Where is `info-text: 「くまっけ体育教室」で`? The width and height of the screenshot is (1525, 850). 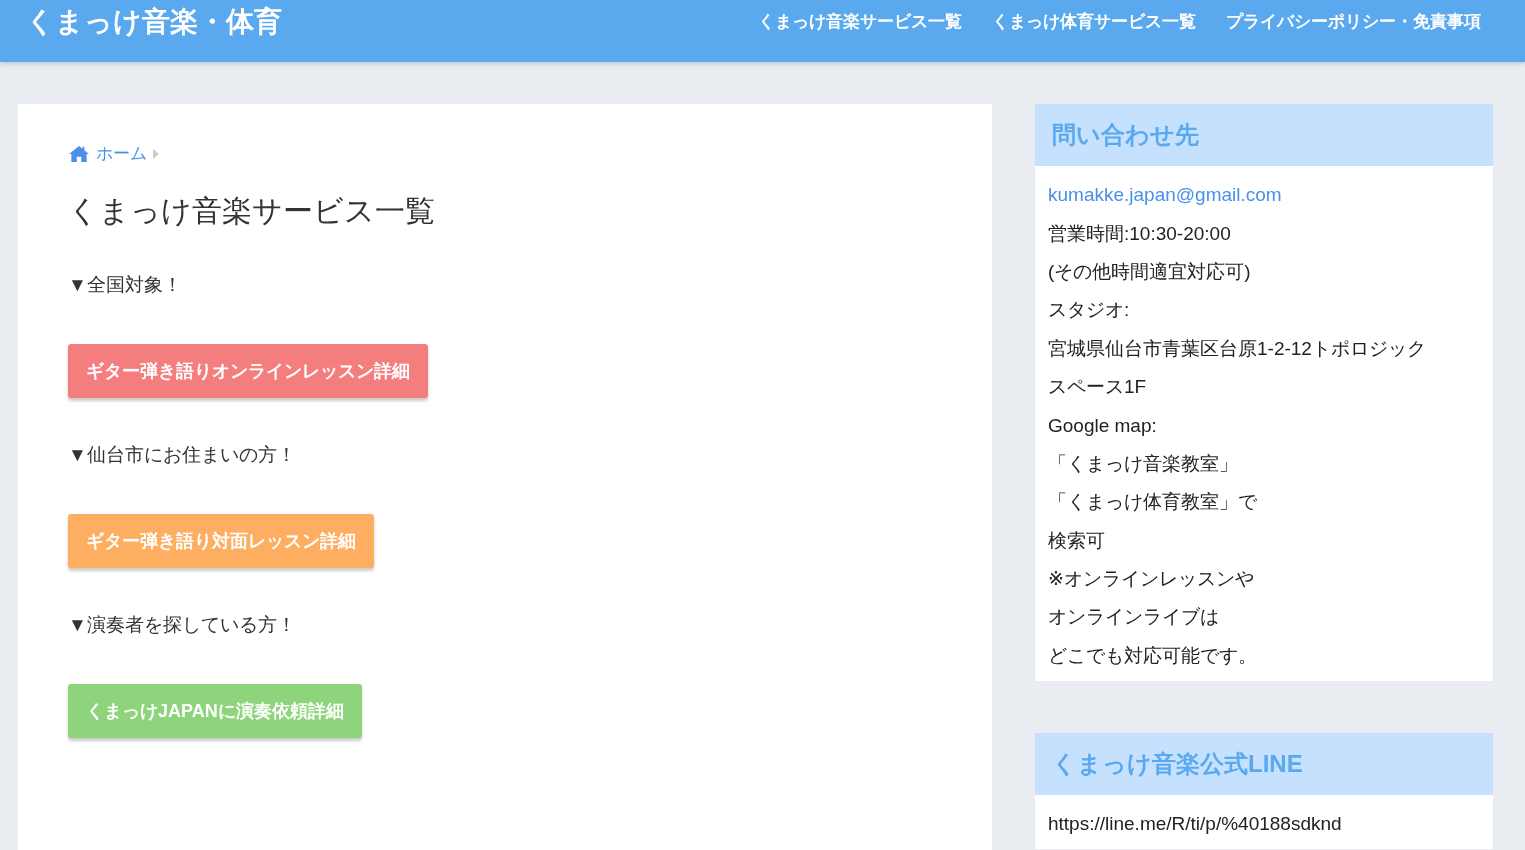
info-text: 「くまっけ体育教室」で is located at coordinates (1152, 502).